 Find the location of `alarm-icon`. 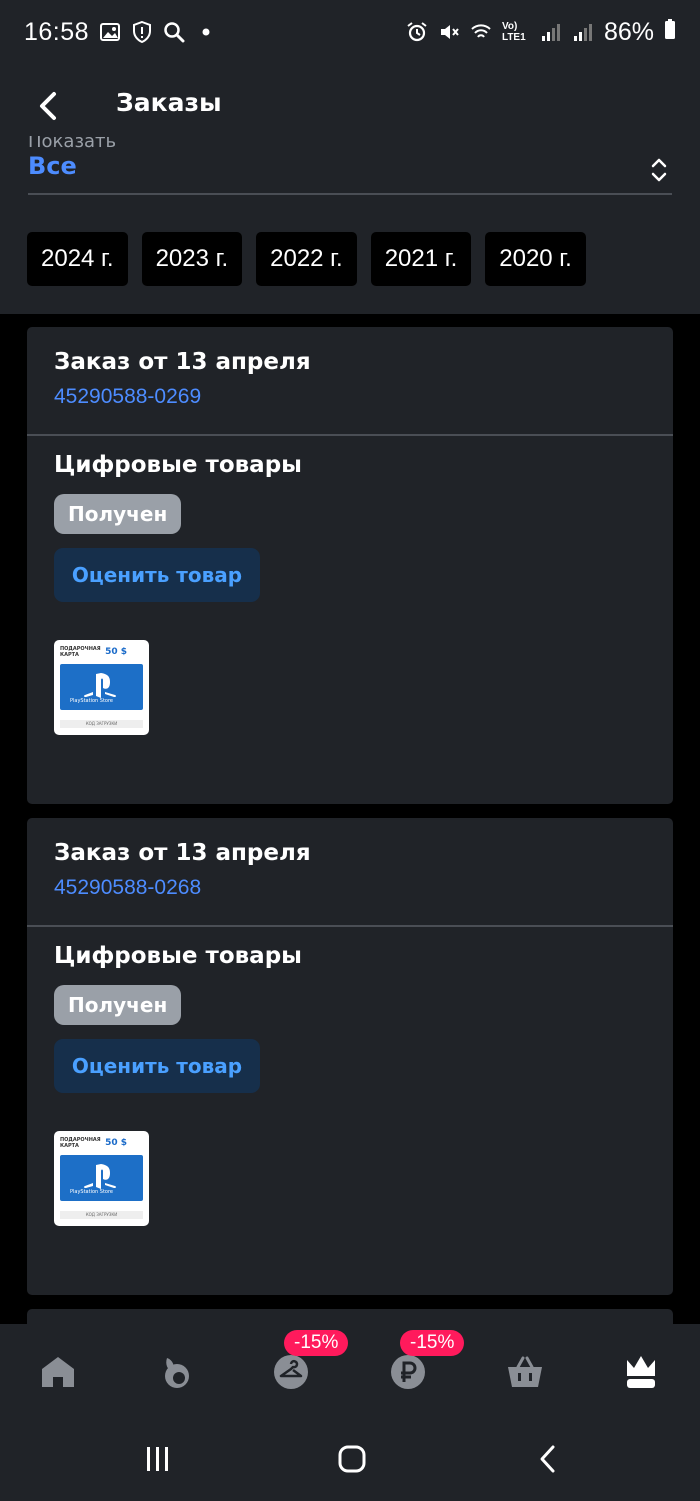

alarm-icon is located at coordinates (417, 32).